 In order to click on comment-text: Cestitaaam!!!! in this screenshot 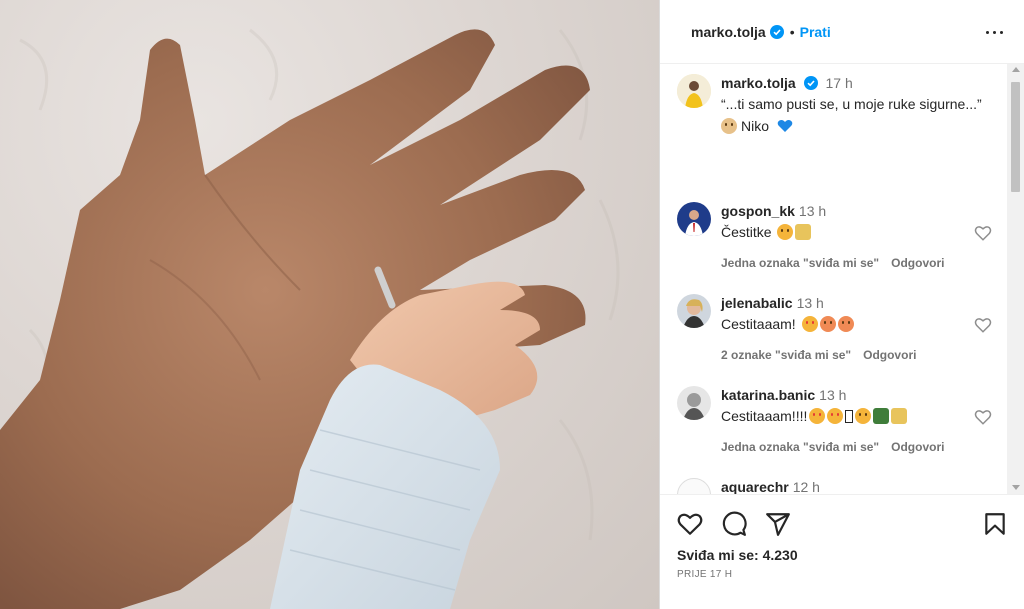, I will do `click(764, 416)`.